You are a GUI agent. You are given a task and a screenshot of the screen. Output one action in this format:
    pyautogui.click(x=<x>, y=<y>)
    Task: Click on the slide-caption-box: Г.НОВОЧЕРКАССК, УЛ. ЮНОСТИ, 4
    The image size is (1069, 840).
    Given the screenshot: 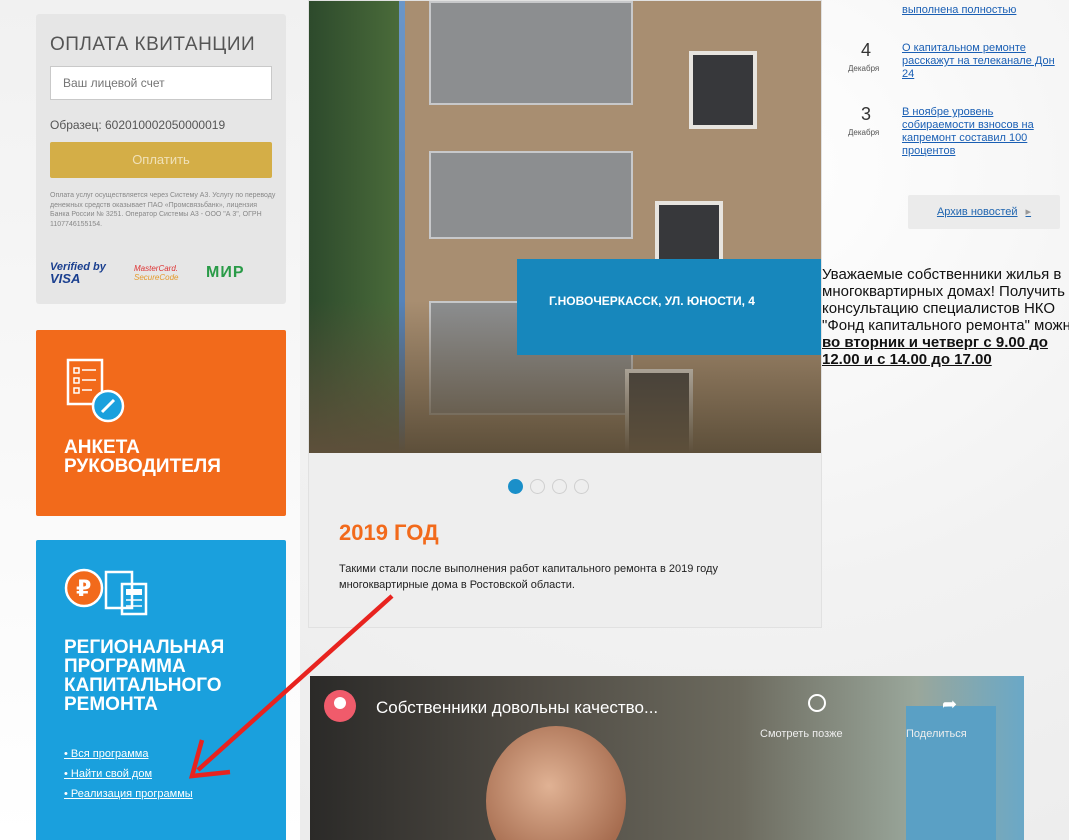 What is the action you would take?
    pyautogui.click(x=669, y=307)
    